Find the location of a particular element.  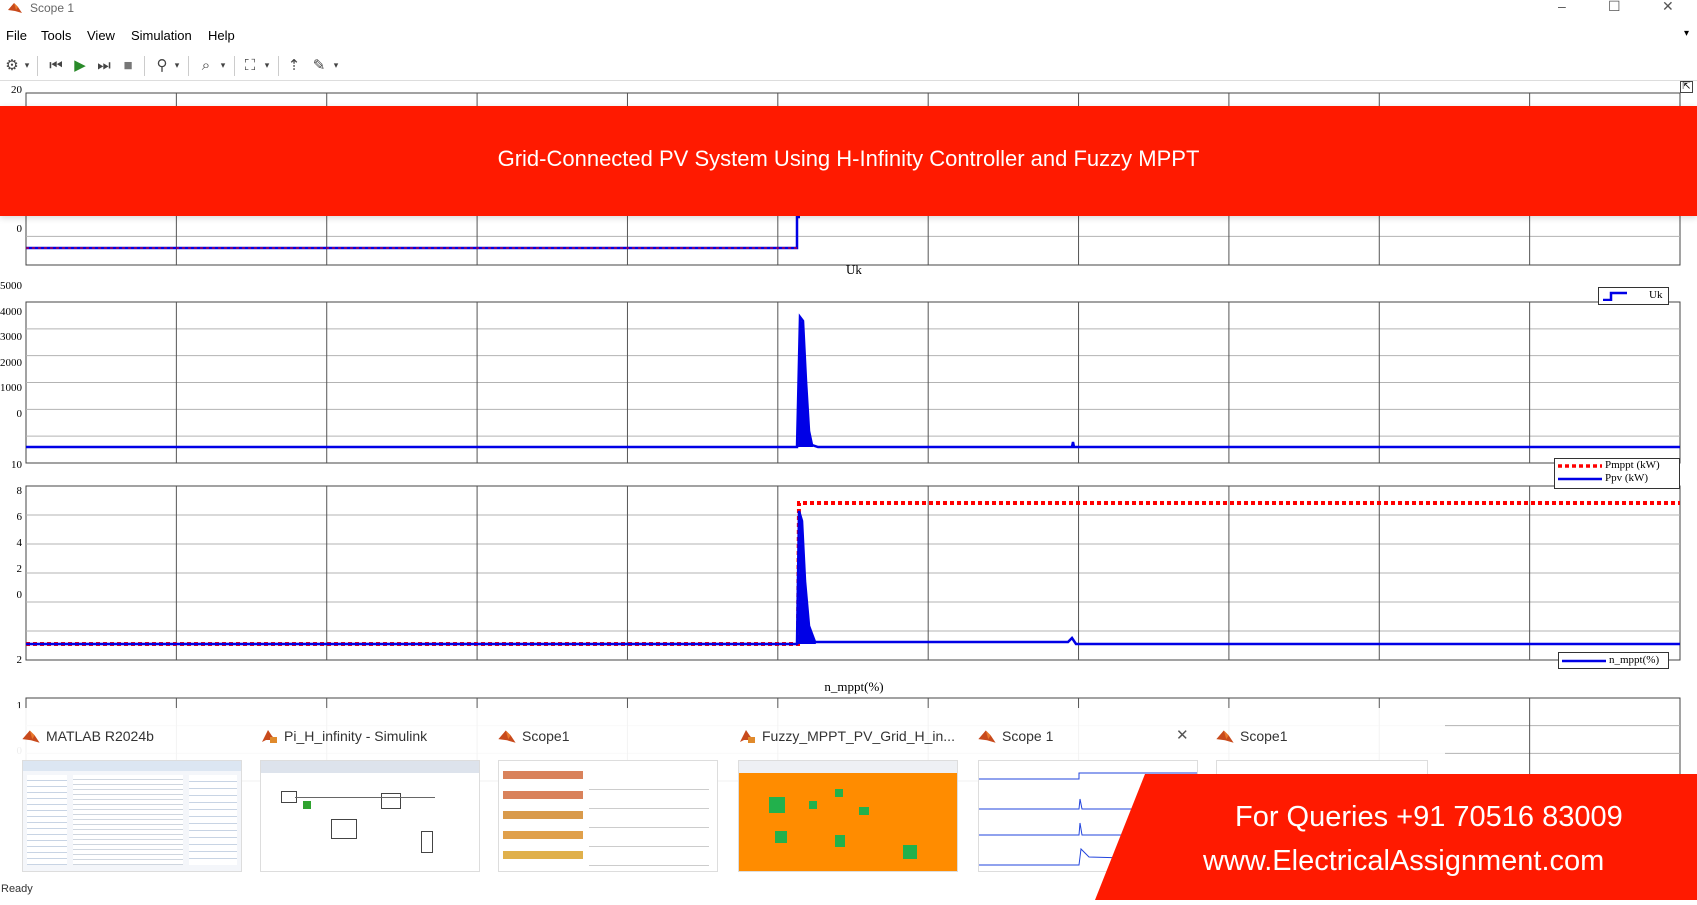

menu-help: Help is located at coordinates (221, 35).